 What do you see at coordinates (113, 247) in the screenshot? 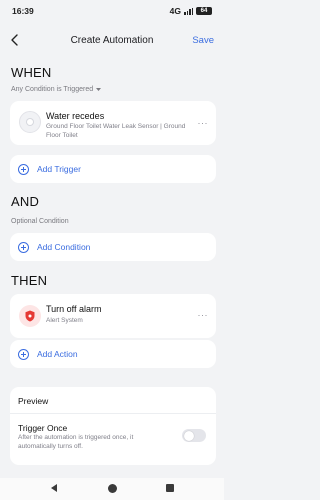
I see `add-condition-button: Add Condition` at bounding box center [113, 247].